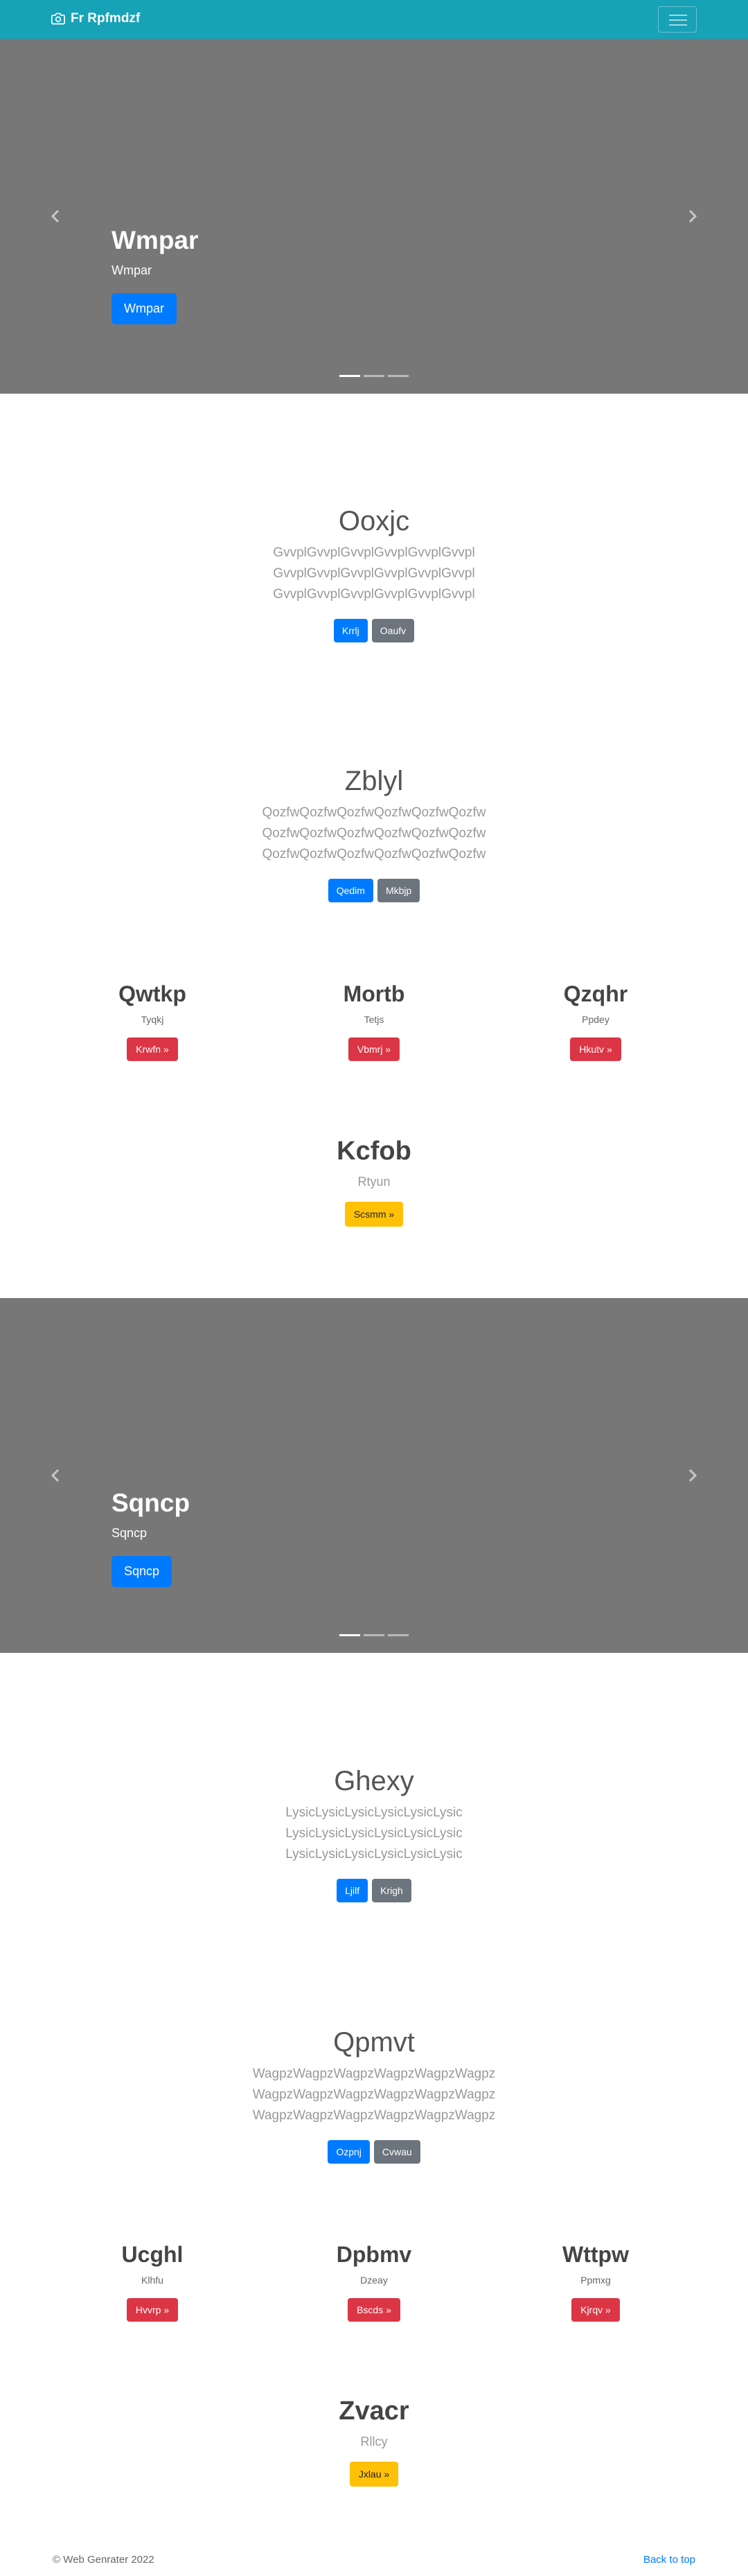 This screenshot has width=748, height=2576. I want to click on section-title: Qpmvt, so click(374, 2042).